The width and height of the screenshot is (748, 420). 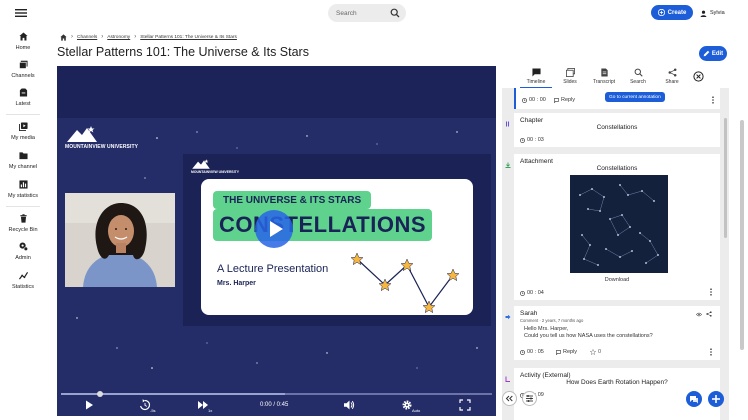 I want to click on timeline-chapter-card: Chapter Constellations 00 : 03, so click(x=617, y=130).